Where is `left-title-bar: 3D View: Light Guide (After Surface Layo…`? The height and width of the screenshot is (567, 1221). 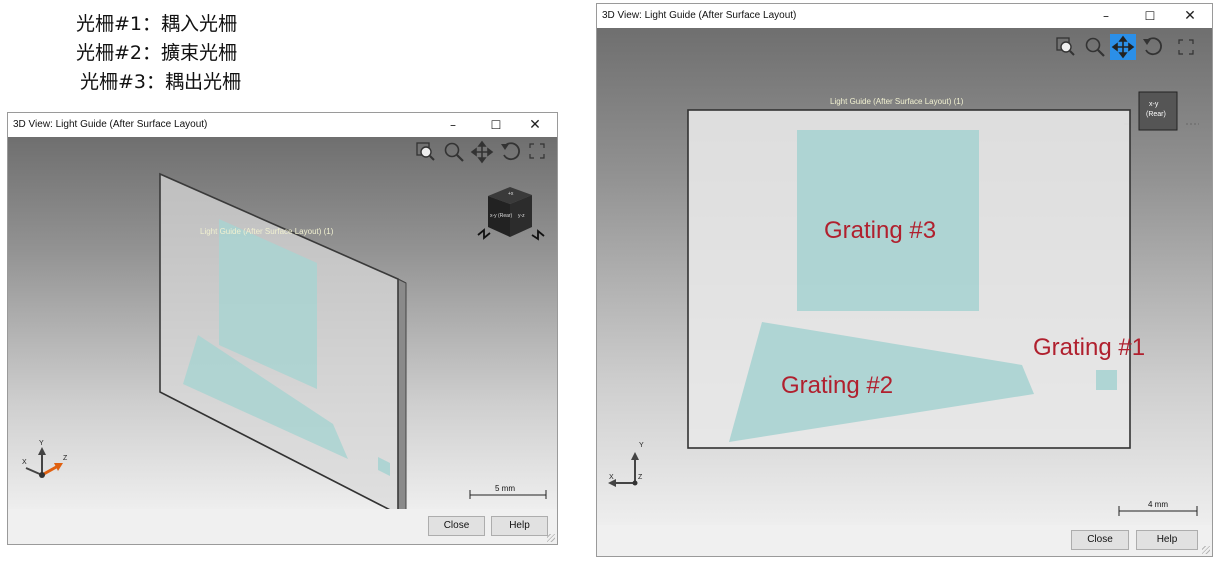
left-title-bar: 3D View: Light Guide (After Surface Layo… is located at coordinates (282, 125).